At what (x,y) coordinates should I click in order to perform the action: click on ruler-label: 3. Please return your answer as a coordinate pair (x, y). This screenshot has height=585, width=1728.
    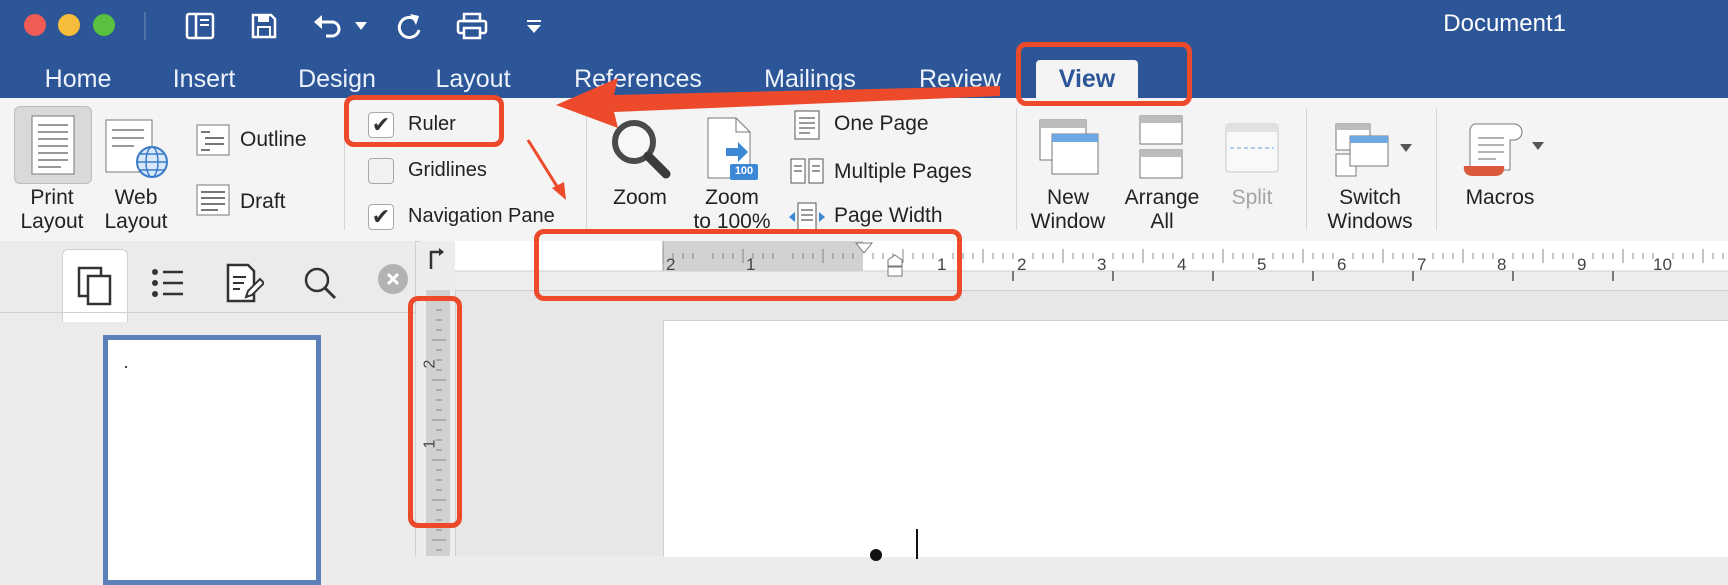
    Looking at the image, I should click on (1102, 264).